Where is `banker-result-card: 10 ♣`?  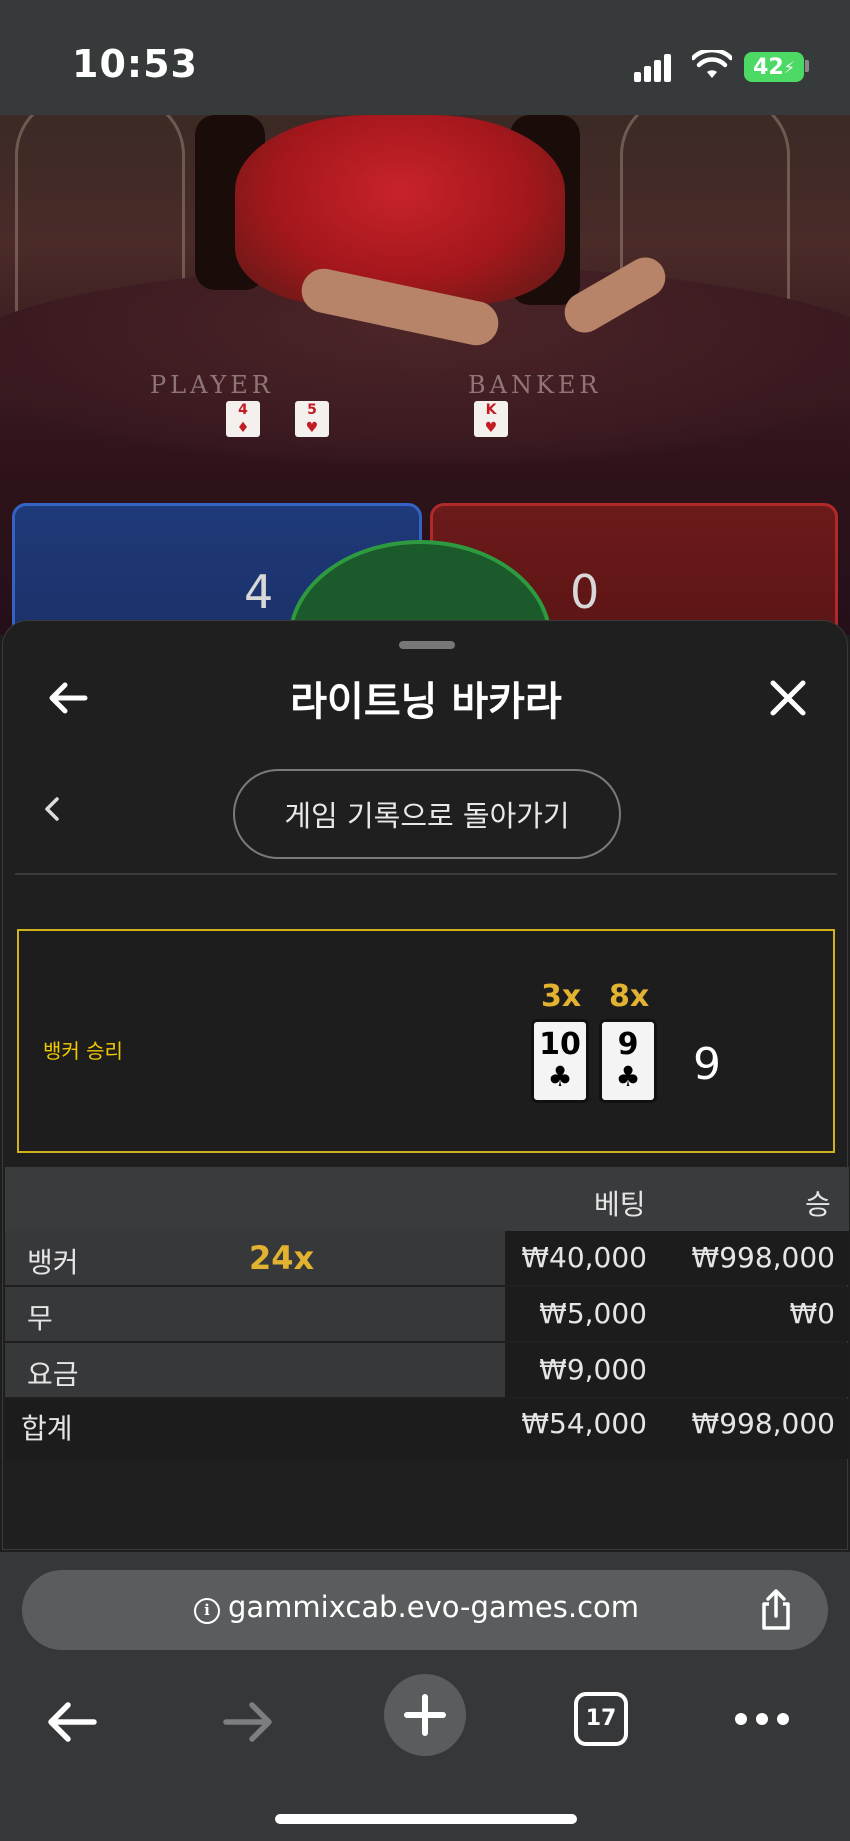
banker-result-card: 10 ♣ is located at coordinates (560, 1061).